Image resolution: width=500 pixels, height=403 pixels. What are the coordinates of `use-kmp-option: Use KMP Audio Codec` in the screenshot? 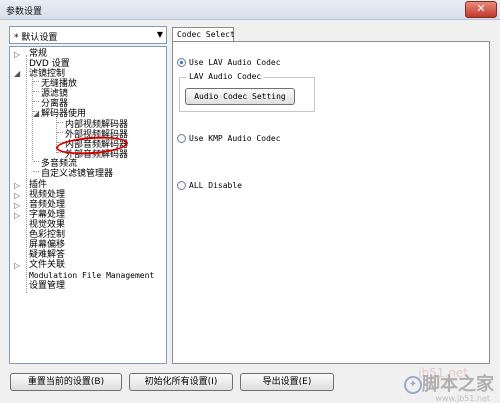 It's located at (229, 138).